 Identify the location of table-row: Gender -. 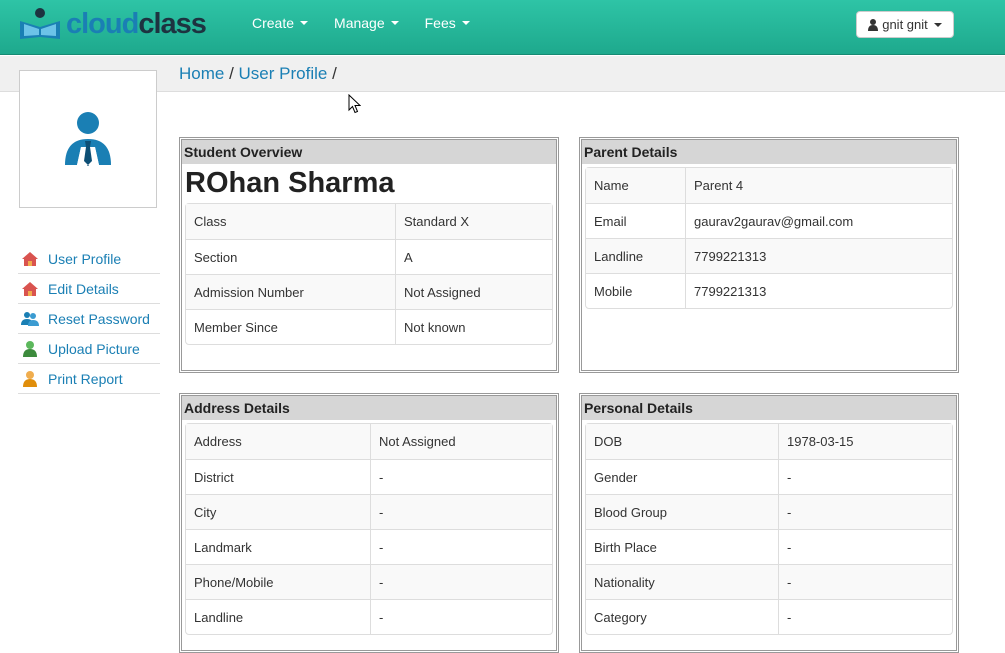
(769, 476).